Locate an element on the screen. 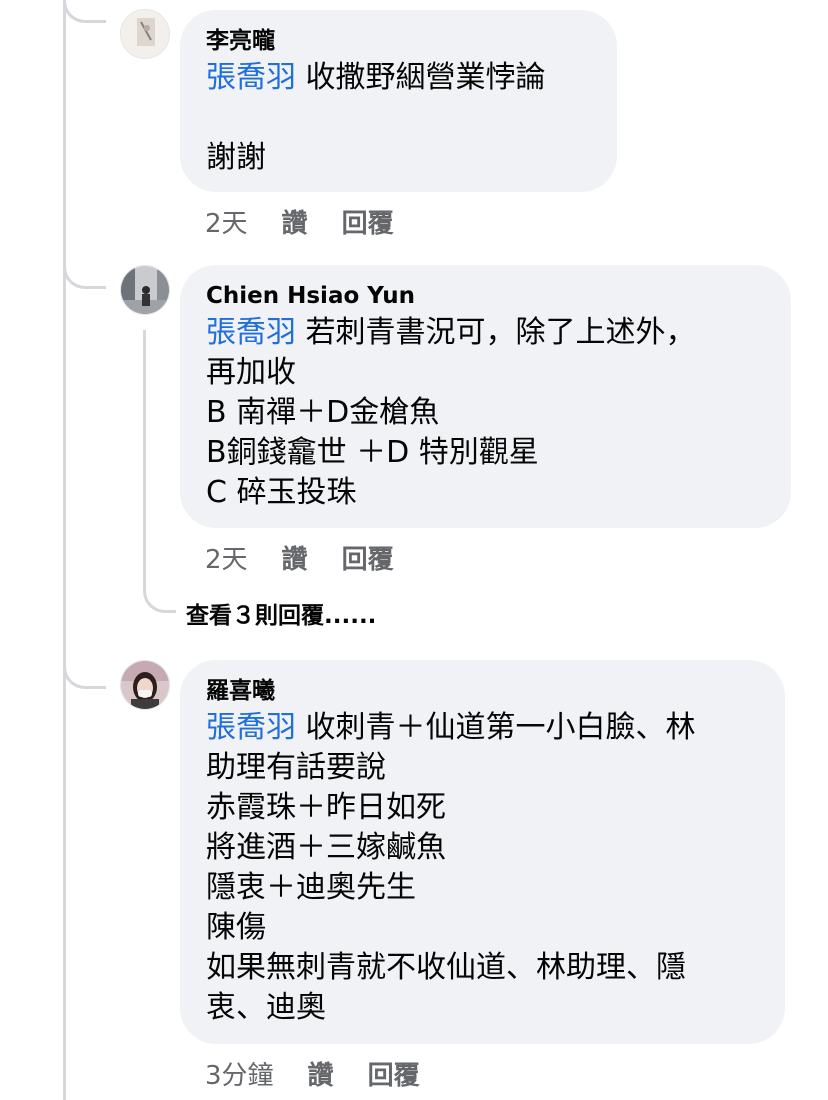  comment-actions: 3分鐘 讚 回覆 is located at coordinates (312, 1073).